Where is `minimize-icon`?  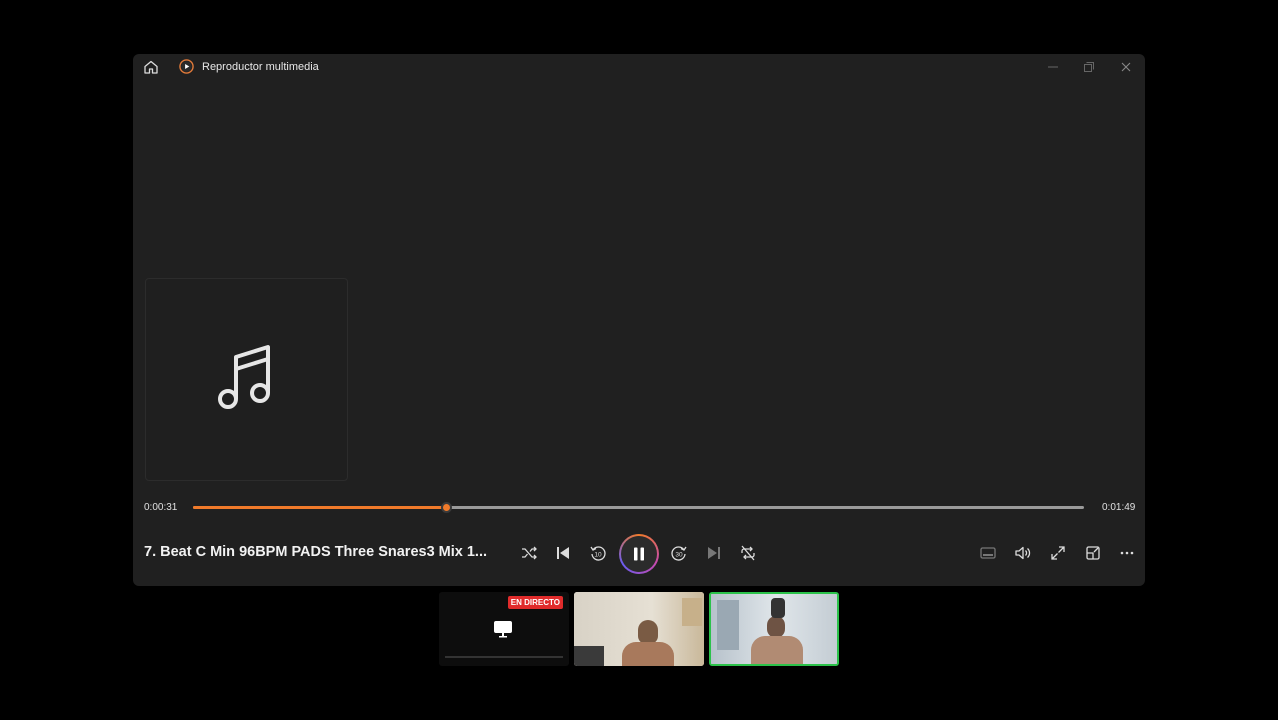 minimize-icon is located at coordinates (1053, 67).